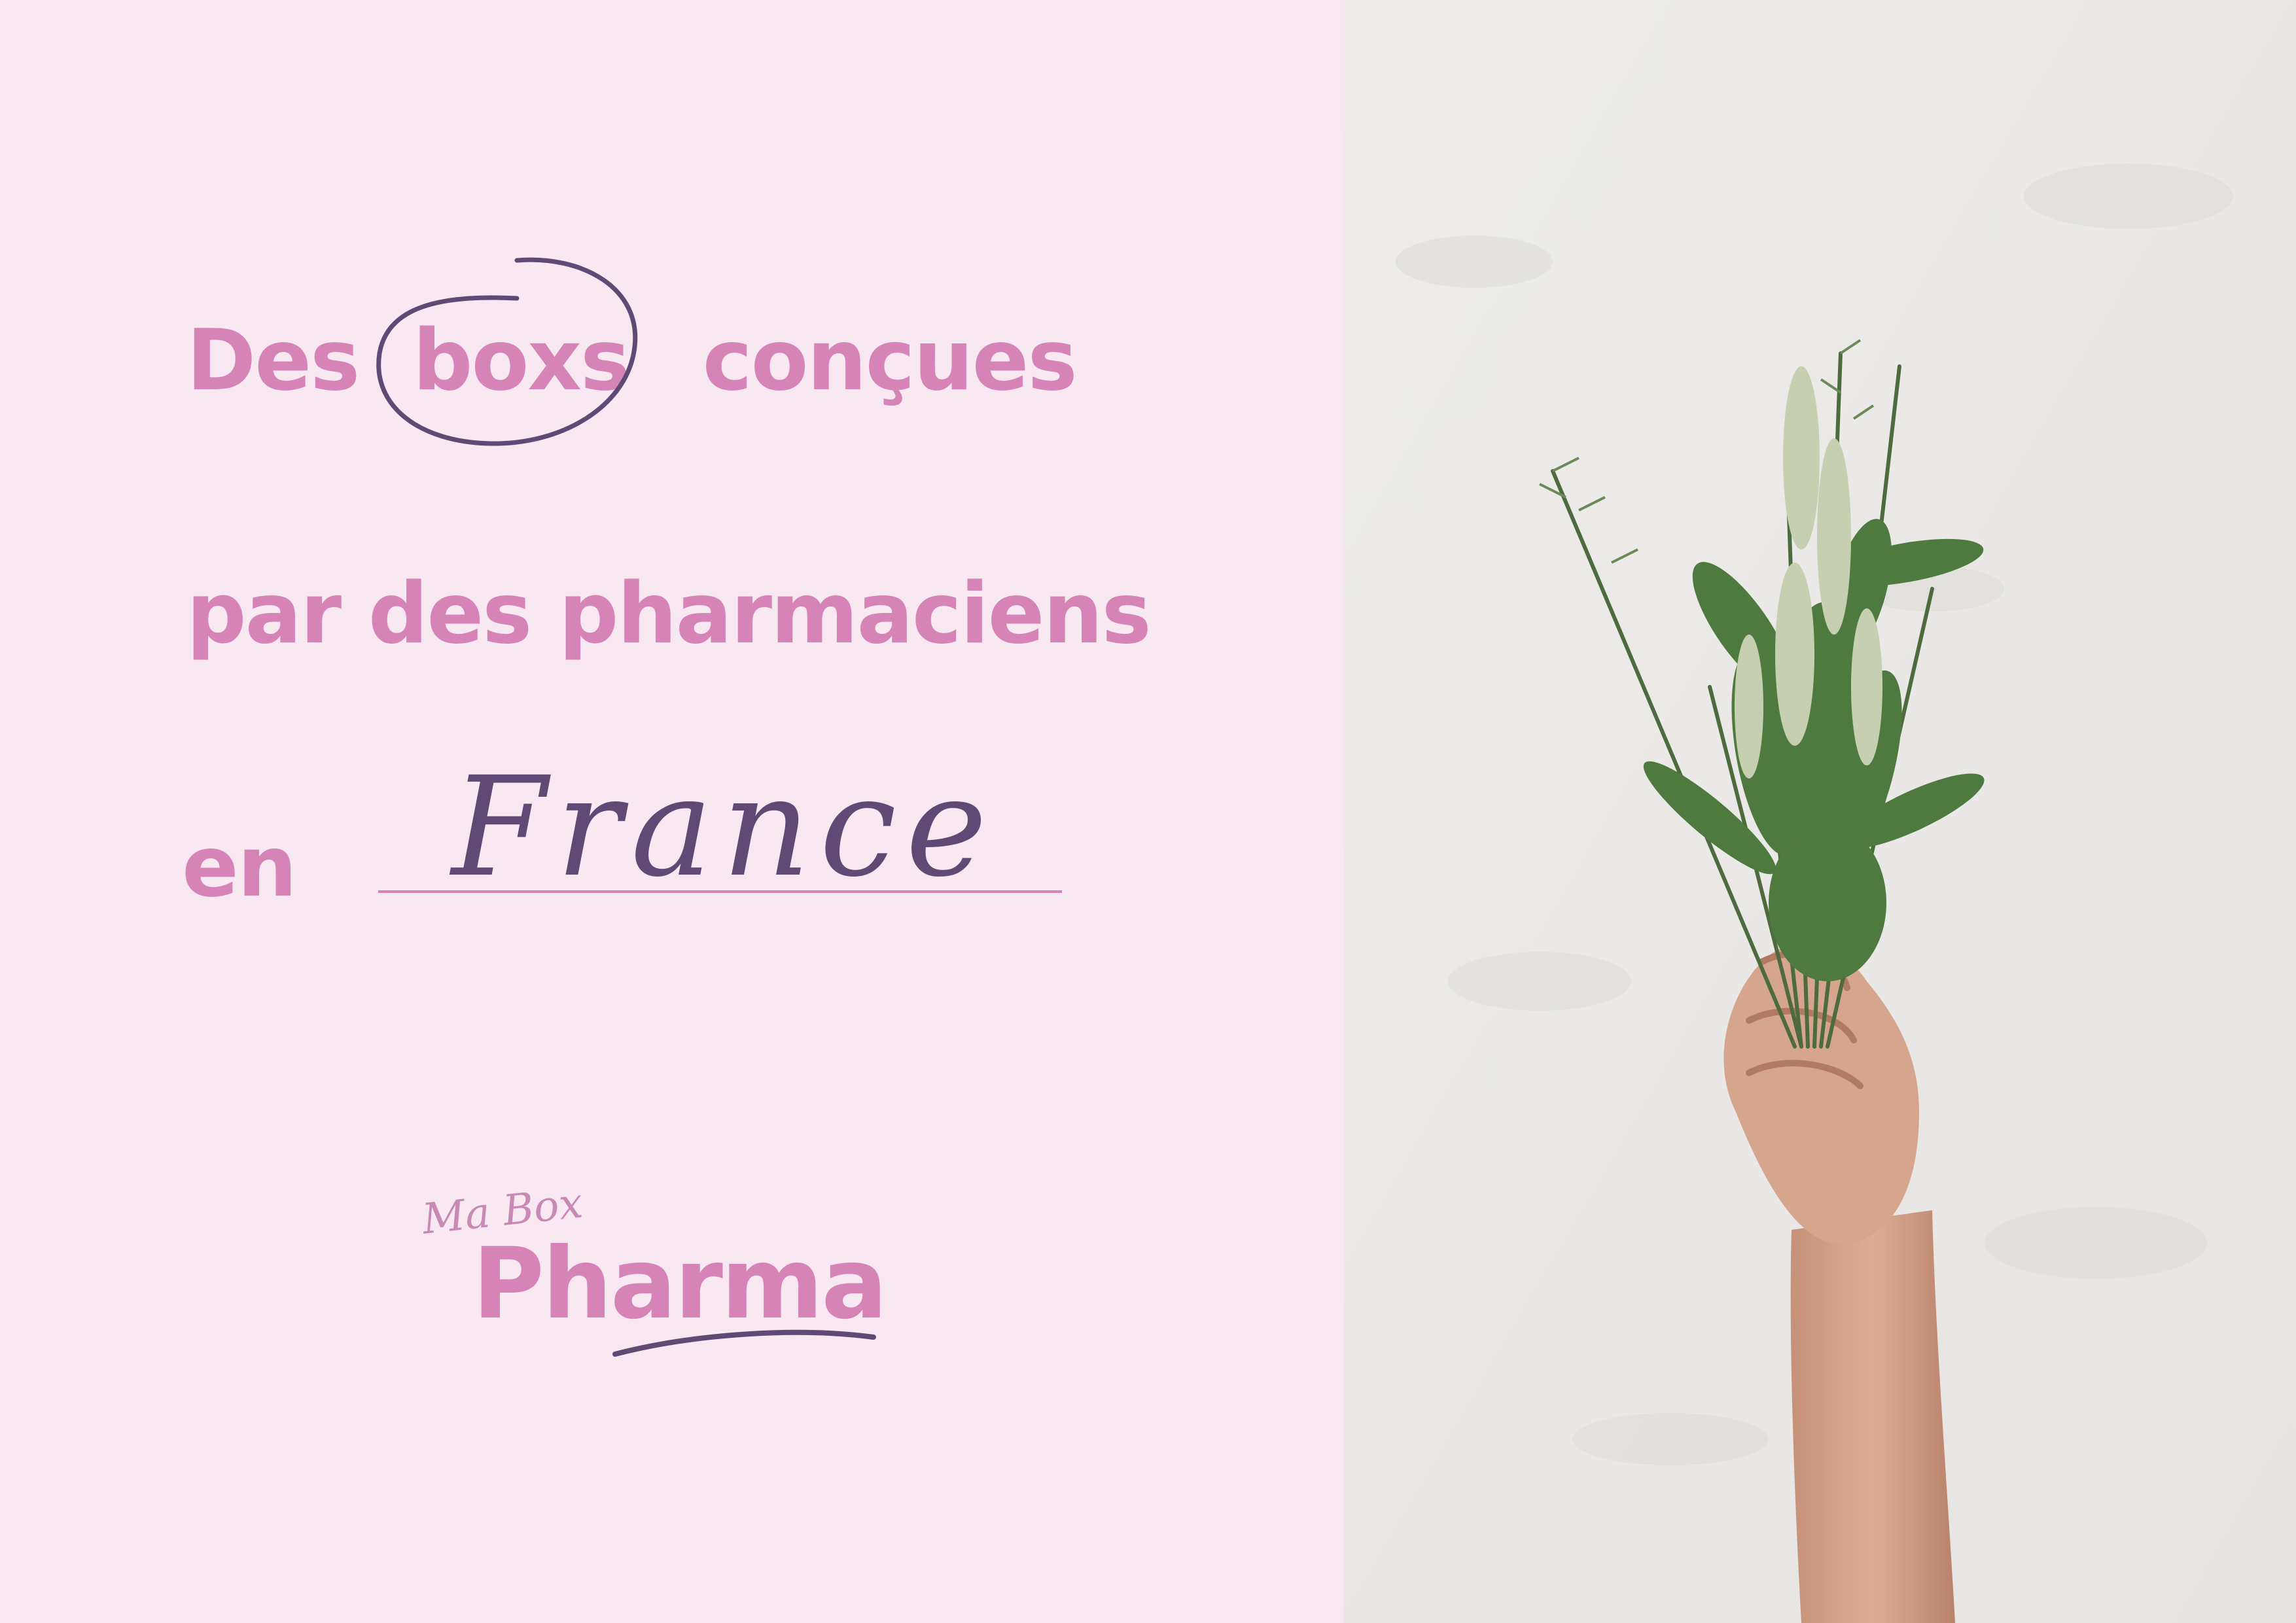  Describe the element at coordinates (669, 614) in the screenshot. I see `headline-line-2: par des pharmaciens` at that location.